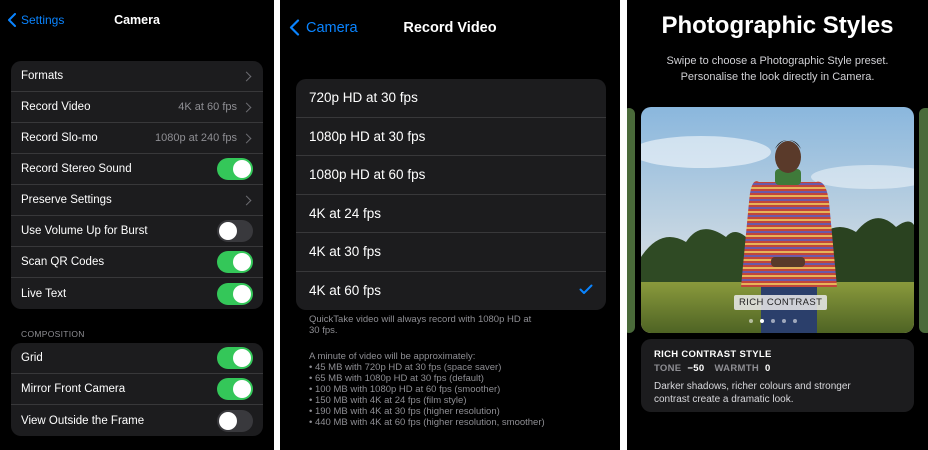 The image size is (928, 450). What do you see at coordinates (777, 25) in the screenshot?
I see `page-title: Photographic Styles` at bounding box center [777, 25].